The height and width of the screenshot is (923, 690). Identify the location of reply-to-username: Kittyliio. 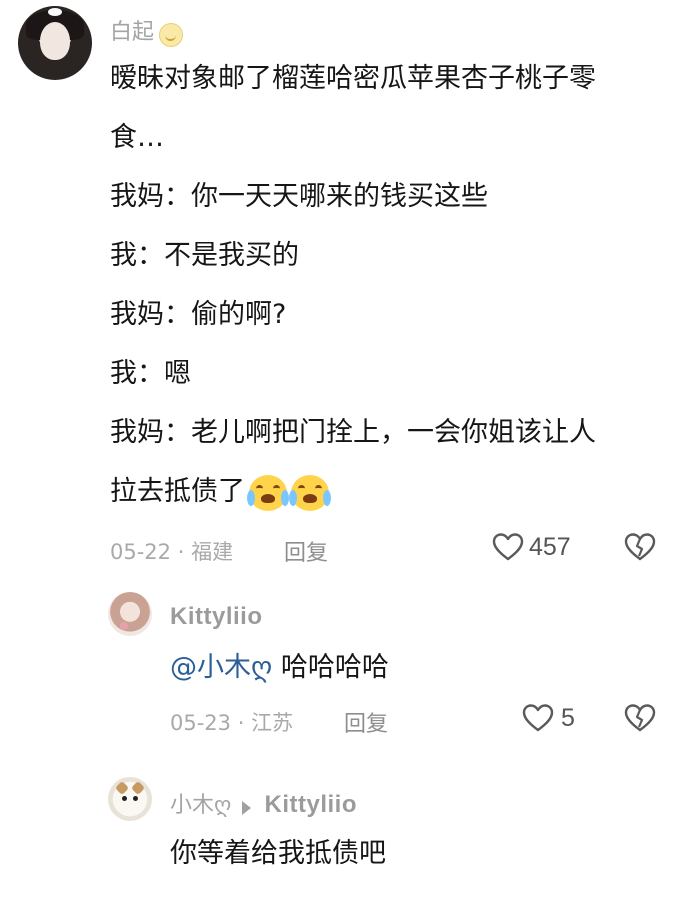
(310, 804).